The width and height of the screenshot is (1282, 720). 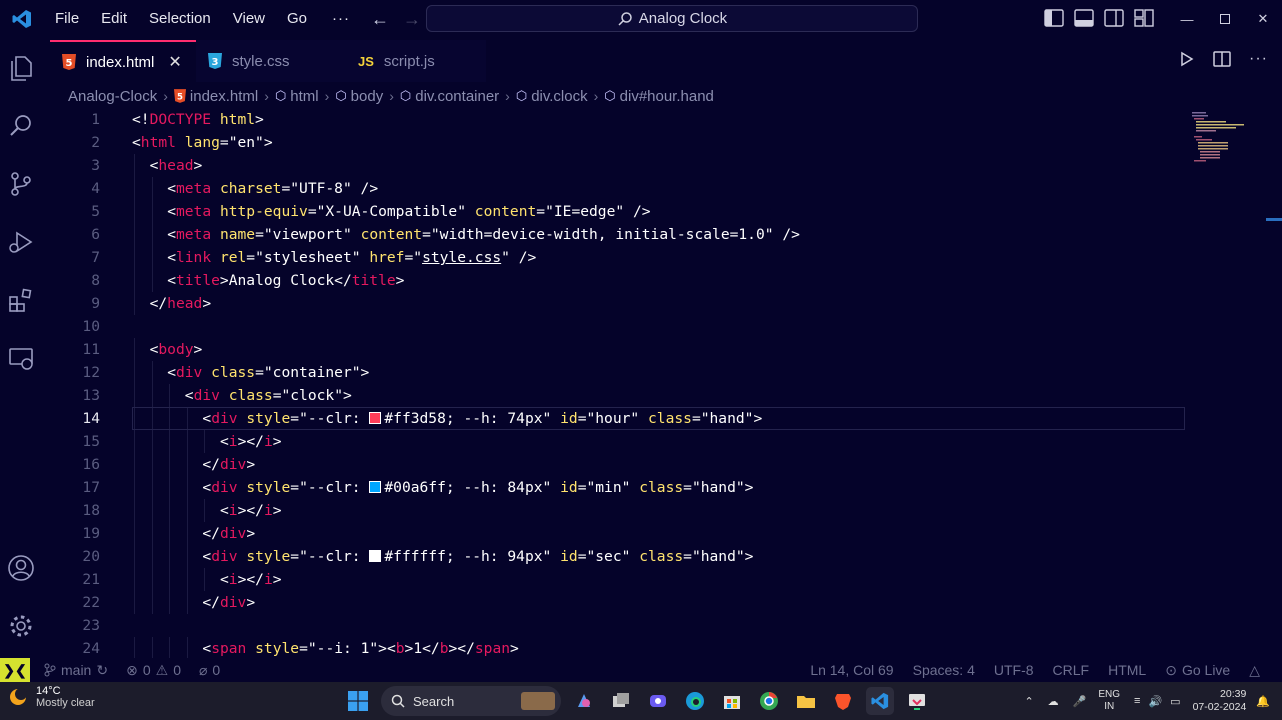 What do you see at coordinates (1028, 701) in the screenshot?
I see `show-hidden-icons-icon: ⌃` at bounding box center [1028, 701].